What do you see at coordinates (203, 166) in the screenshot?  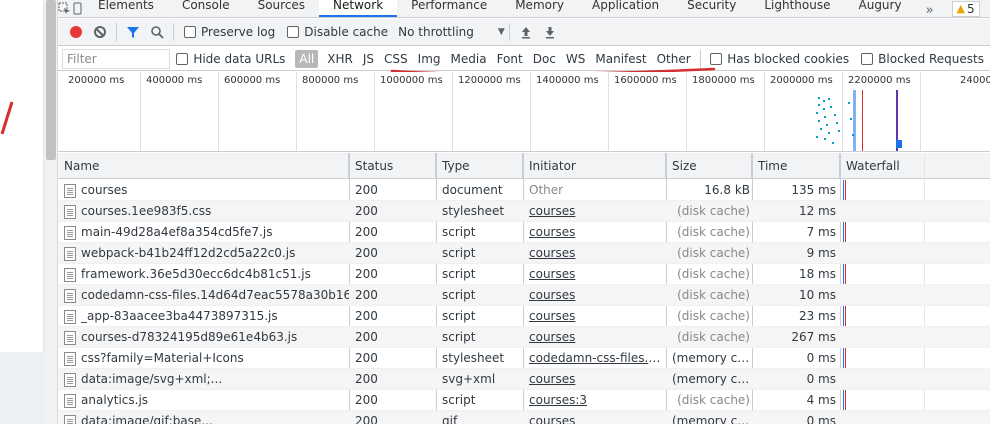 I see `col-name: Name` at bounding box center [203, 166].